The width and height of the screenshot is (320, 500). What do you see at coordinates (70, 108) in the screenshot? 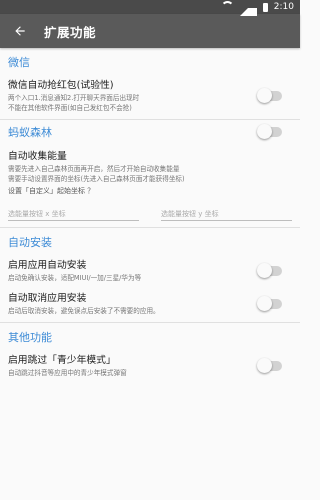
I see `setting-desc: 不能在其他软件界面(如自己发红包不会抢)` at bounding box center [70, 108].